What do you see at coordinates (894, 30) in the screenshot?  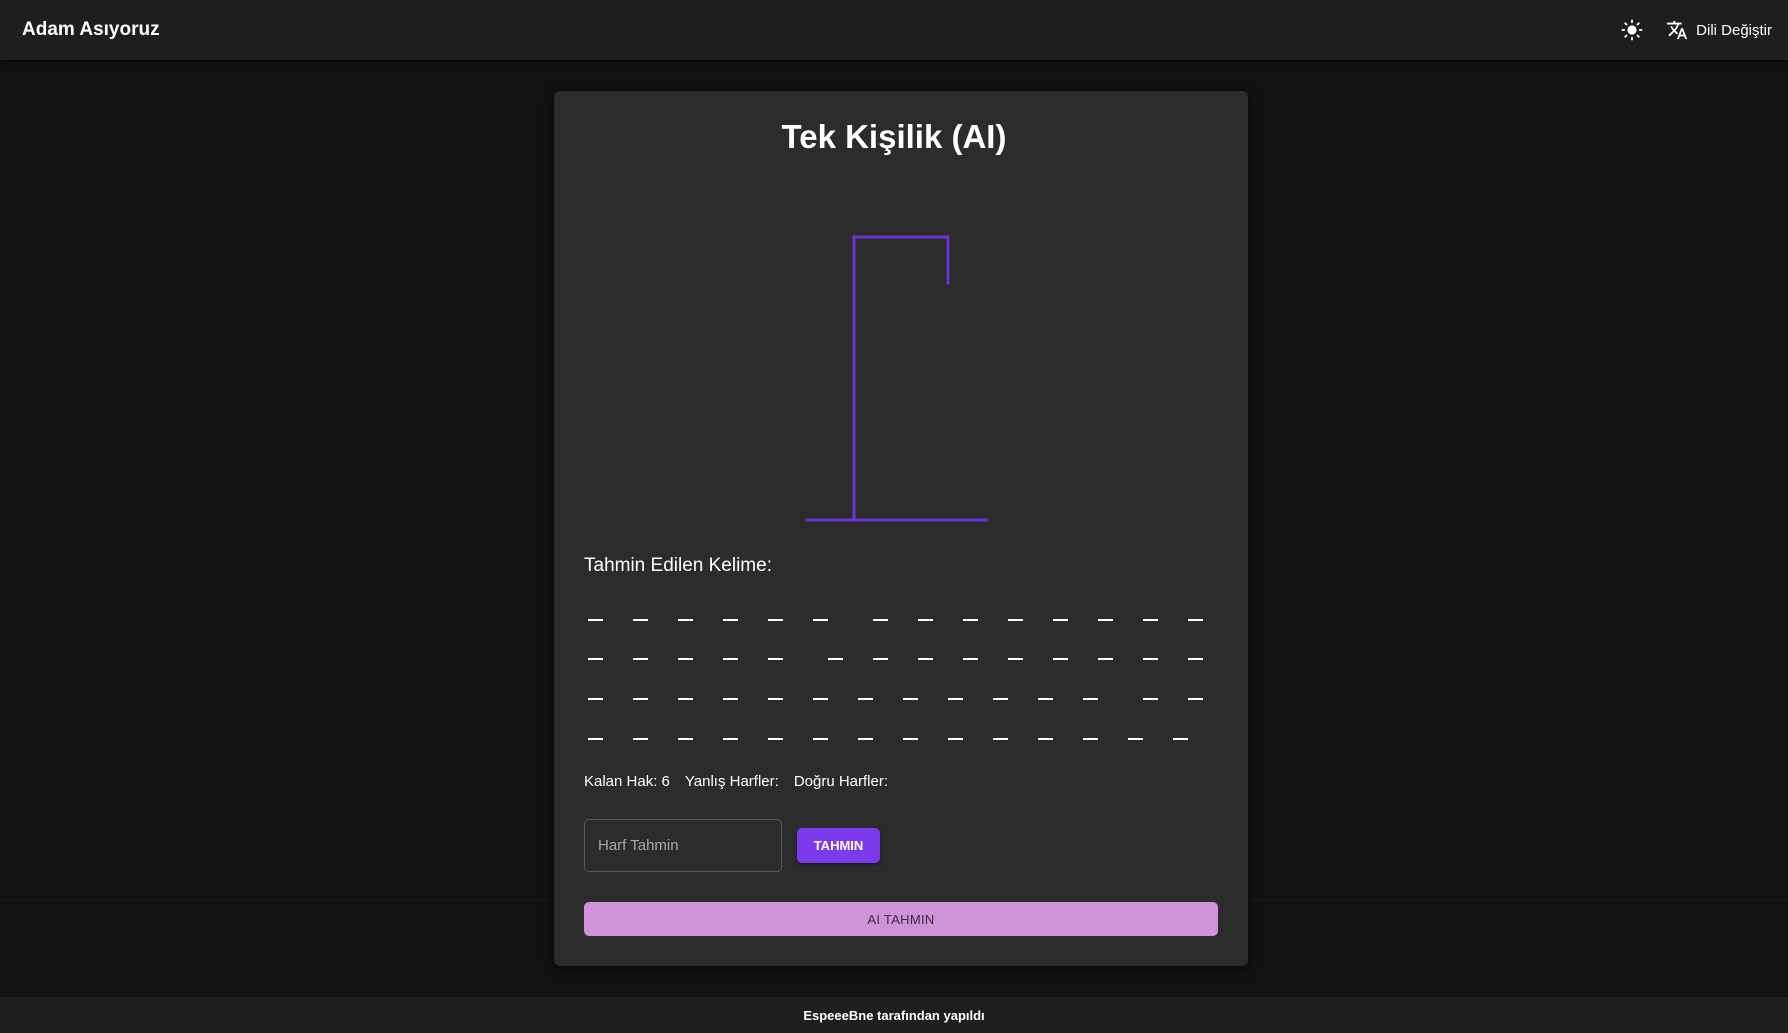 I see `app-bar: Adam Asıyoruz Dili Değiştir` at bounding box center [894, 30].